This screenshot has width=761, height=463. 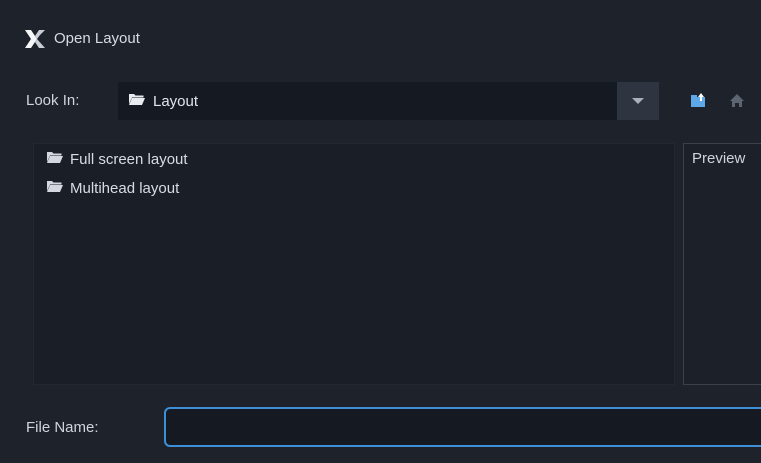 What do you see at coordinates (97, 38) in the screenshot?
I see `dialog-title: Open Layout` at bounding box center [97, 38].